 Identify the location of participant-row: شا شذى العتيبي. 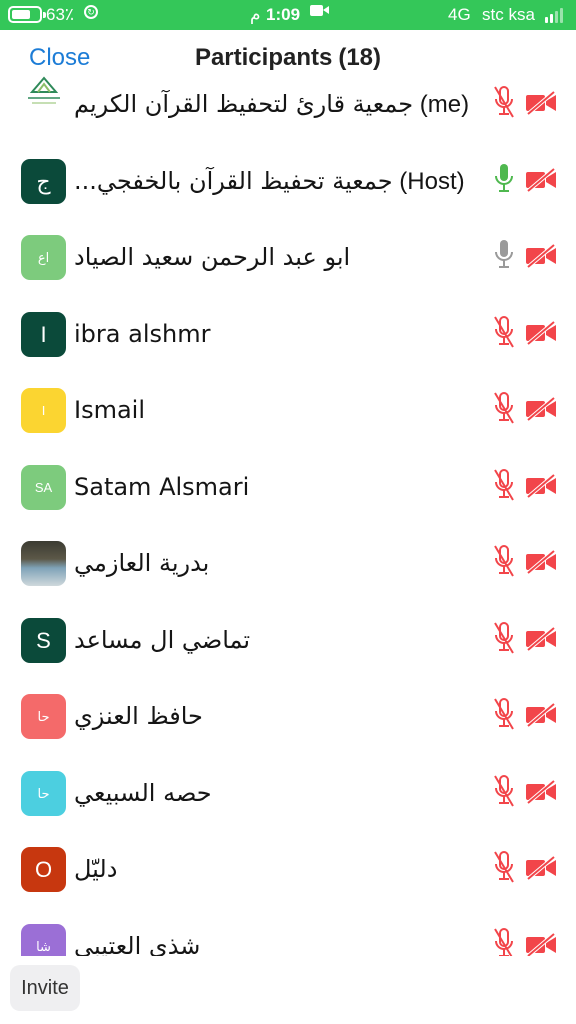
(288, 933).